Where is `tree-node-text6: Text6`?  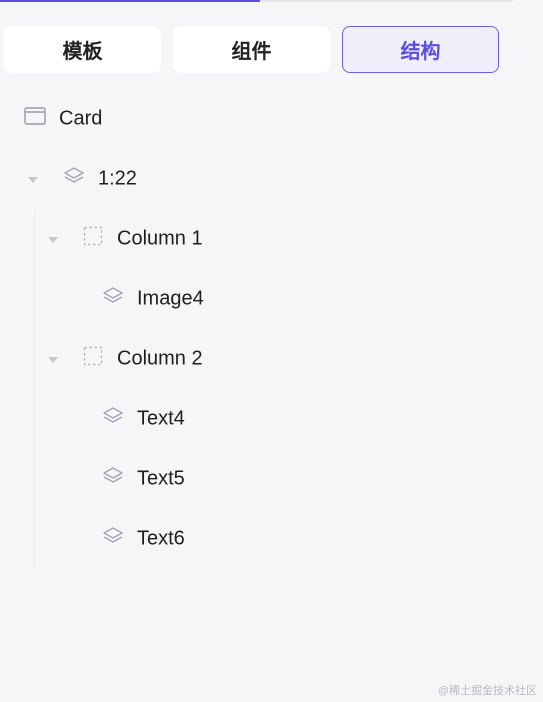
tree-node-text6: Text6 is located at coordinates (271, 539).